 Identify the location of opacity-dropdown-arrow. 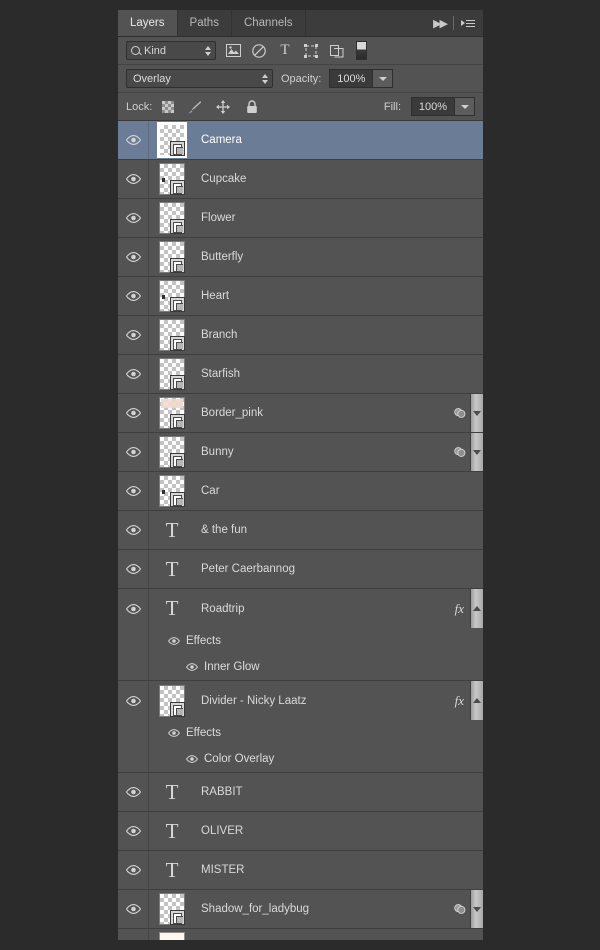
(383, 78).